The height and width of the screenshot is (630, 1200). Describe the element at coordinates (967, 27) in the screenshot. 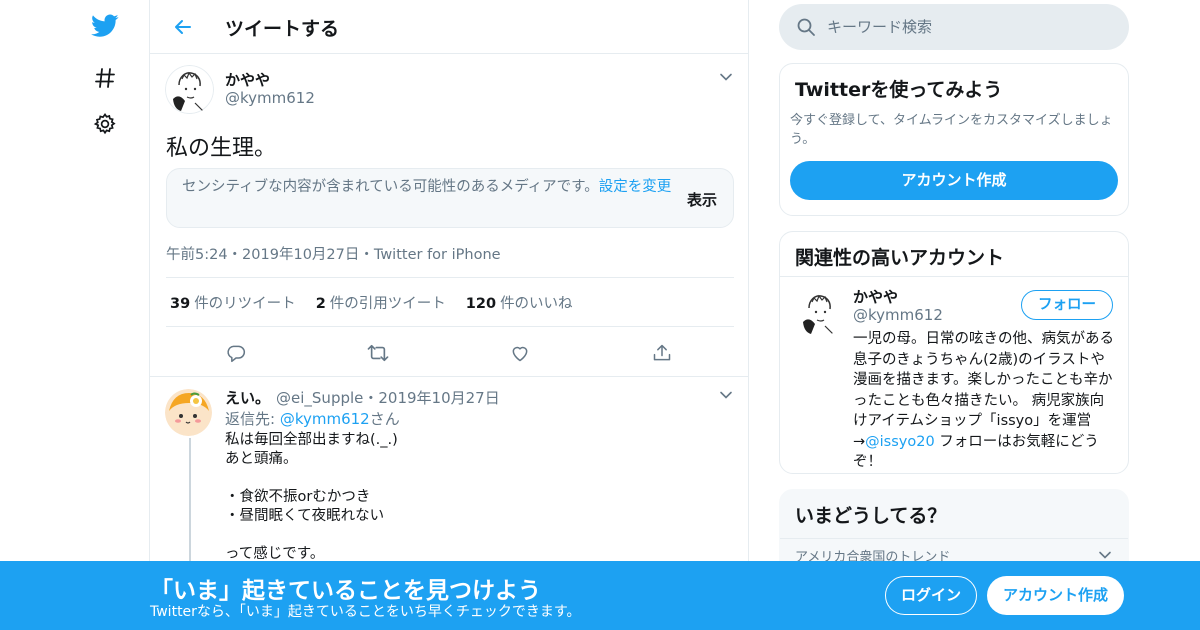

I see `search-input` at that location.